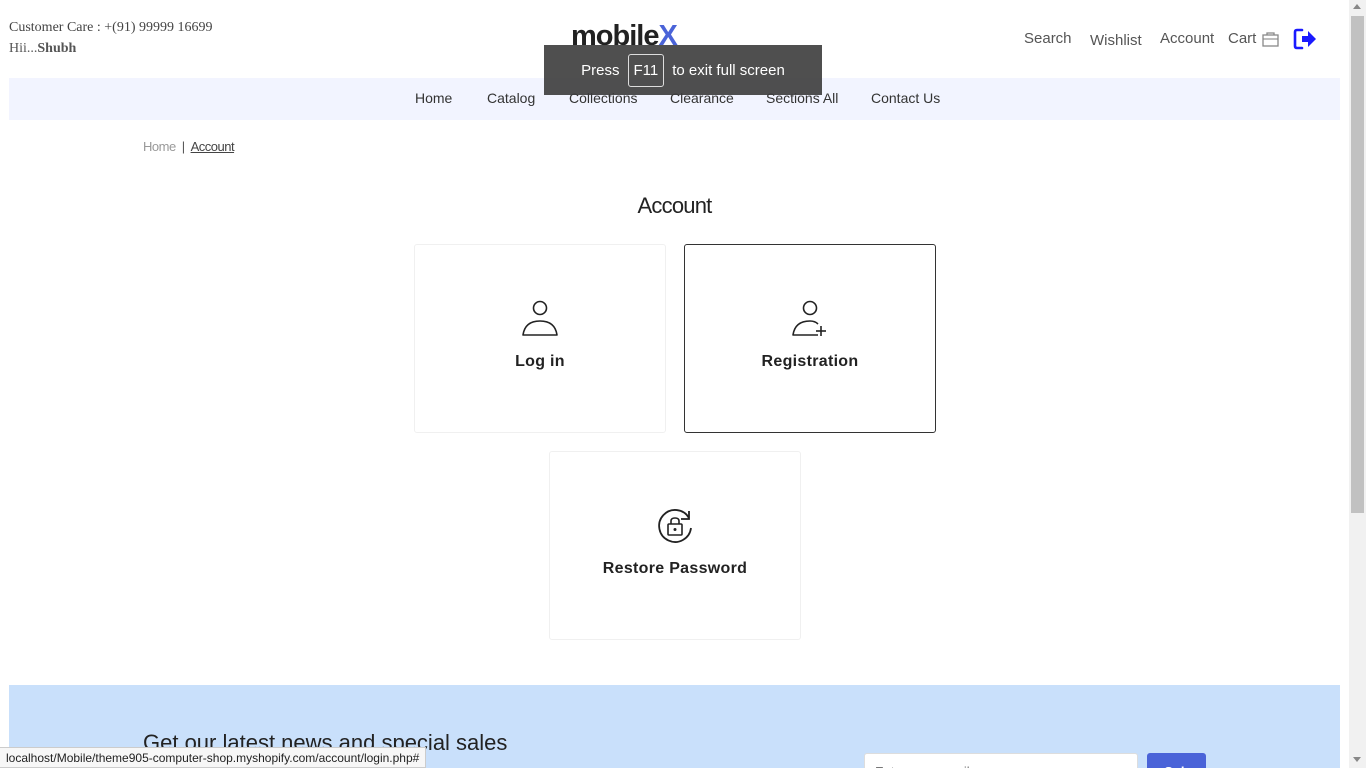  What do you see at coordinates (111, 27) in the screenshot?
I see `customer-care-text: Customer Care : +(91) 99999 16699` at bounding box center [111, 27].